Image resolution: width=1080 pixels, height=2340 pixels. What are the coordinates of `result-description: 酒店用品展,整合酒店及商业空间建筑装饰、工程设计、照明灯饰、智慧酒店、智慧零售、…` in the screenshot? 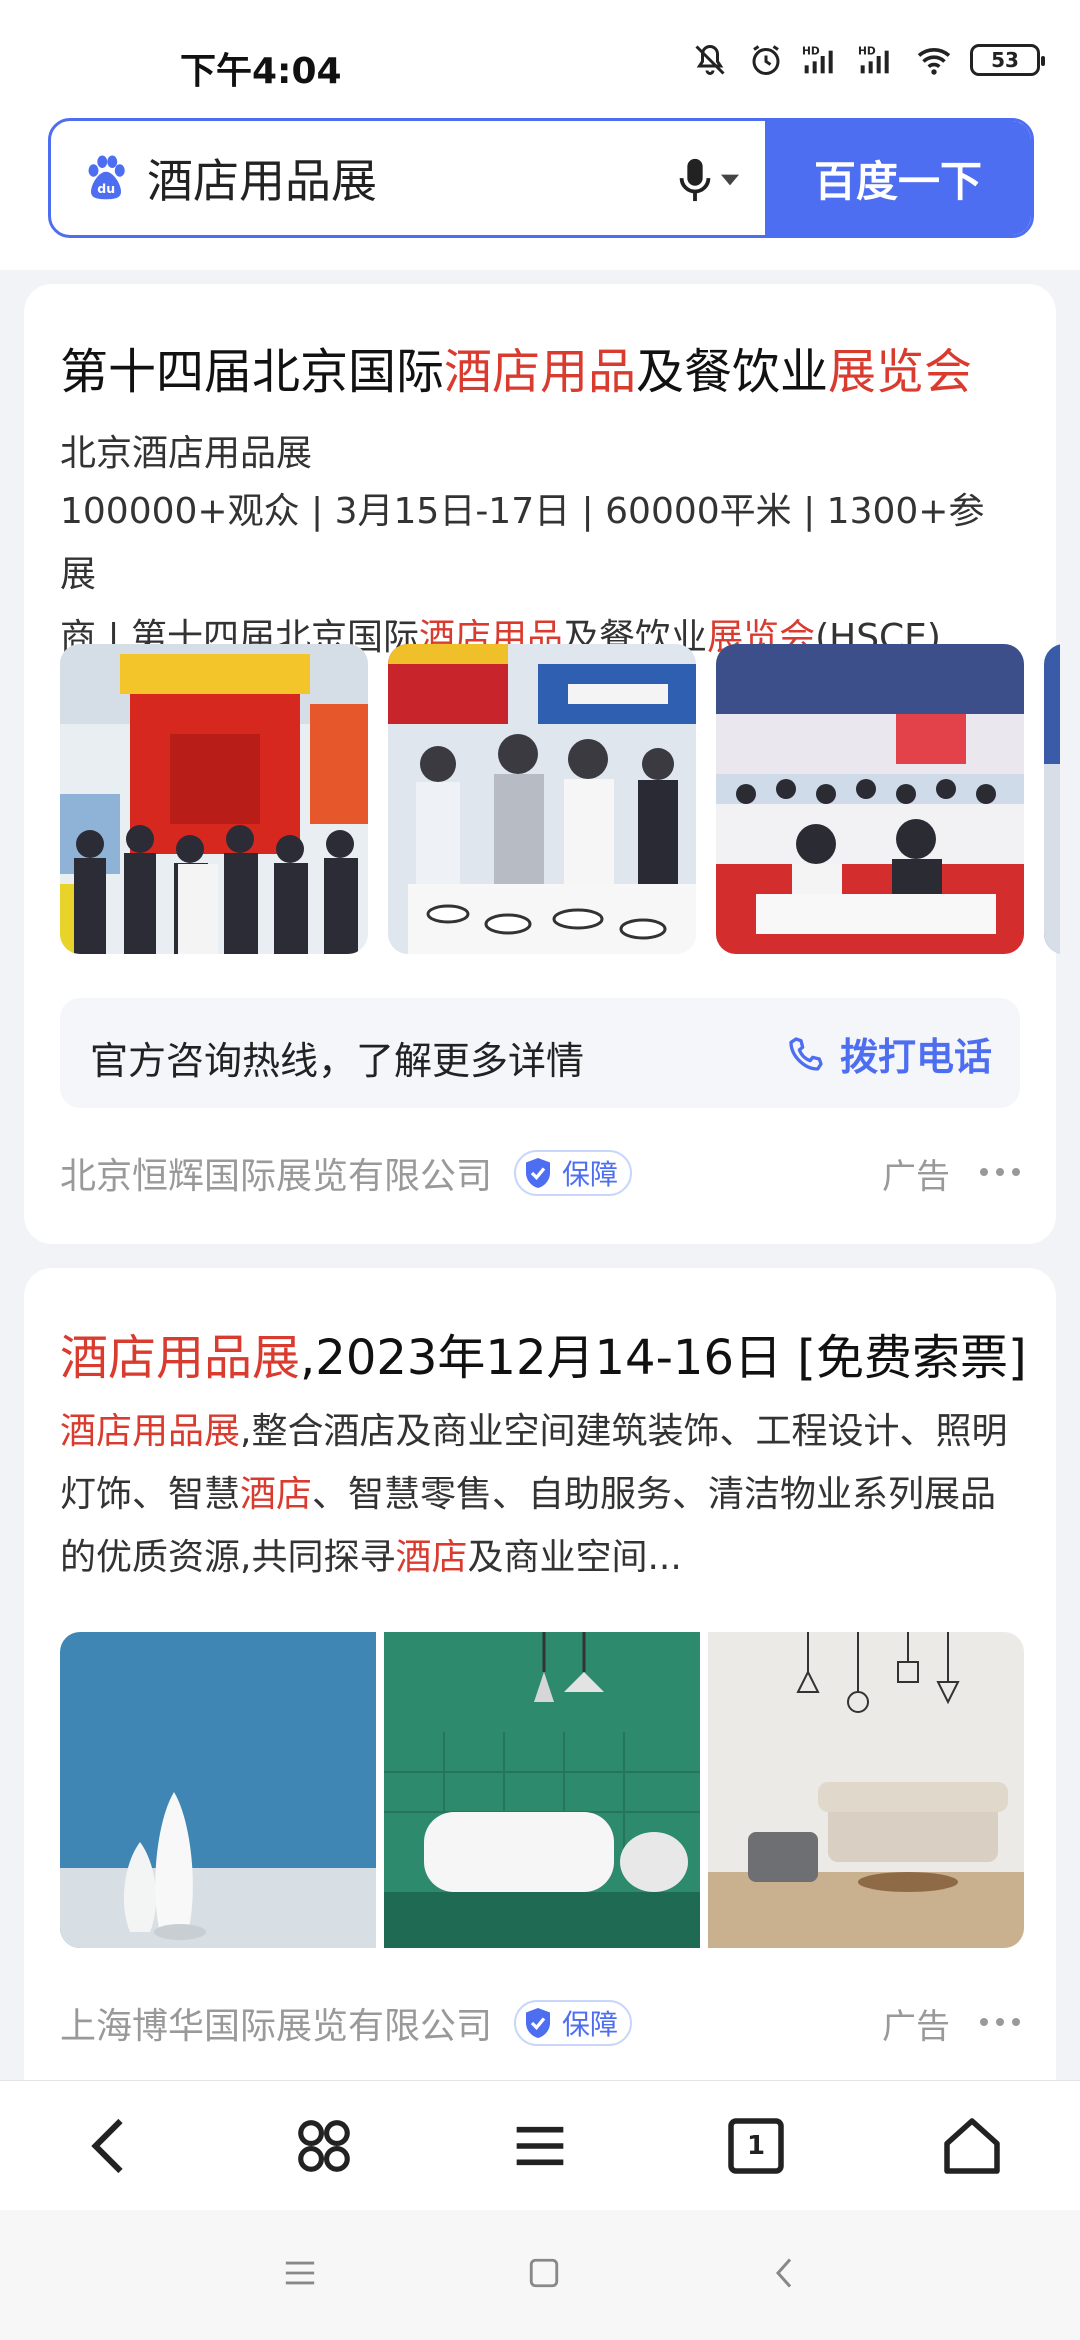 It's located at (534, 1494).